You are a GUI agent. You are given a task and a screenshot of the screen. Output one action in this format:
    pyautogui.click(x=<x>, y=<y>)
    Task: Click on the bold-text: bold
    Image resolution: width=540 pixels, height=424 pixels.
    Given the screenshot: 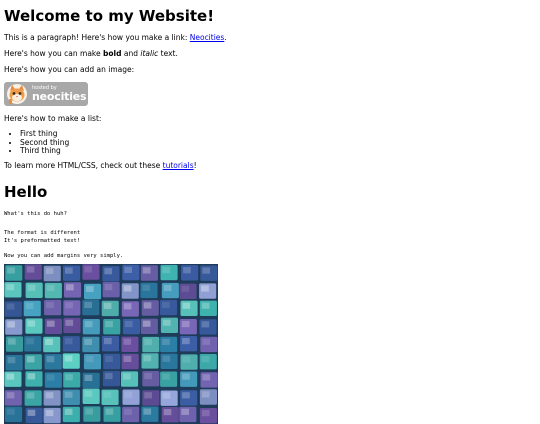 What is the action you would take?
    pyautogui.click(x=112, y=54)
    